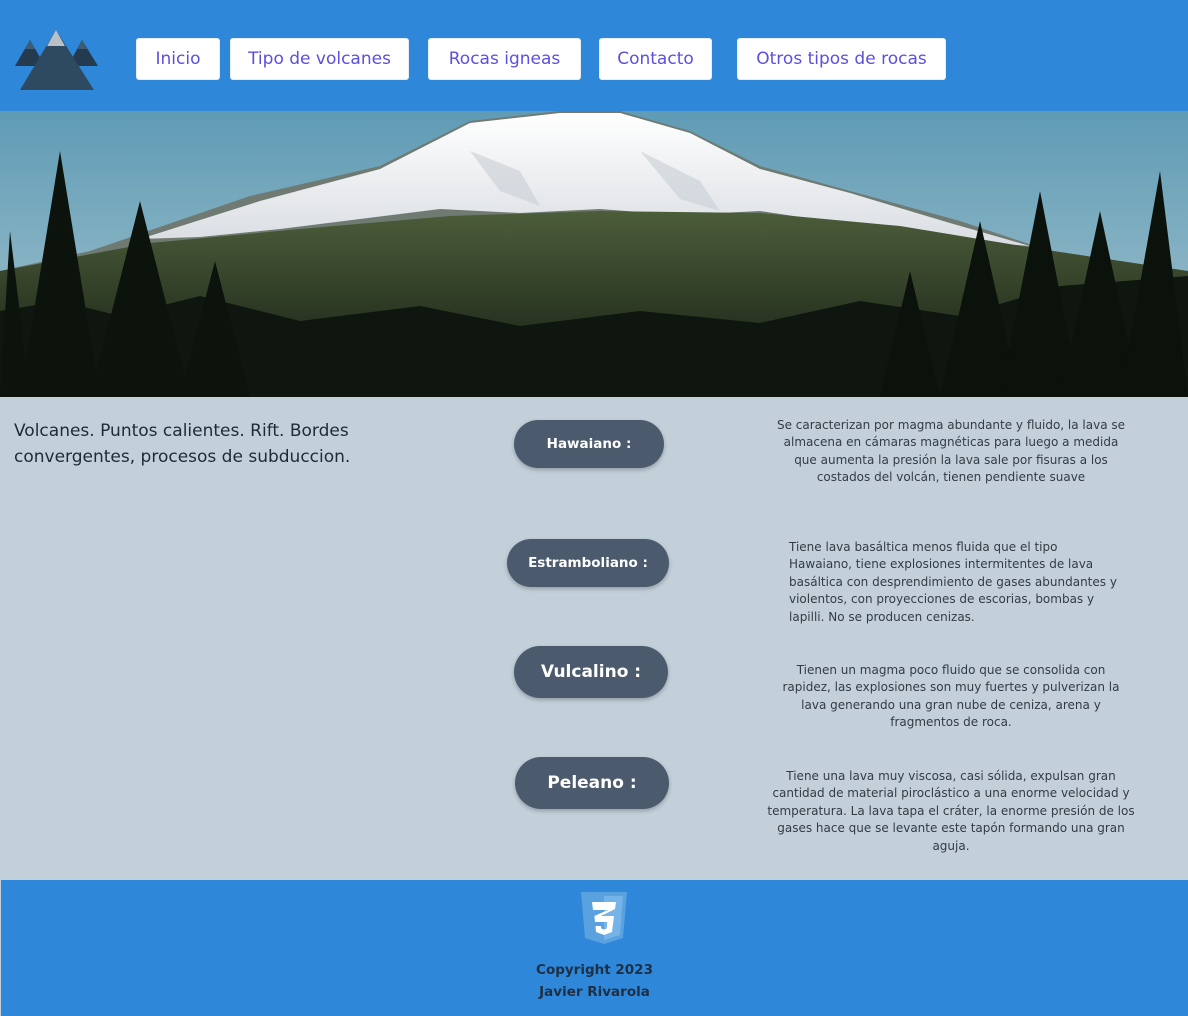 The image size is (1188, 1016). Describe the element at coordinates (504, 59) in the screenshot. I see `nav-rocas-igneas-button: Rocas igneas` at that location.